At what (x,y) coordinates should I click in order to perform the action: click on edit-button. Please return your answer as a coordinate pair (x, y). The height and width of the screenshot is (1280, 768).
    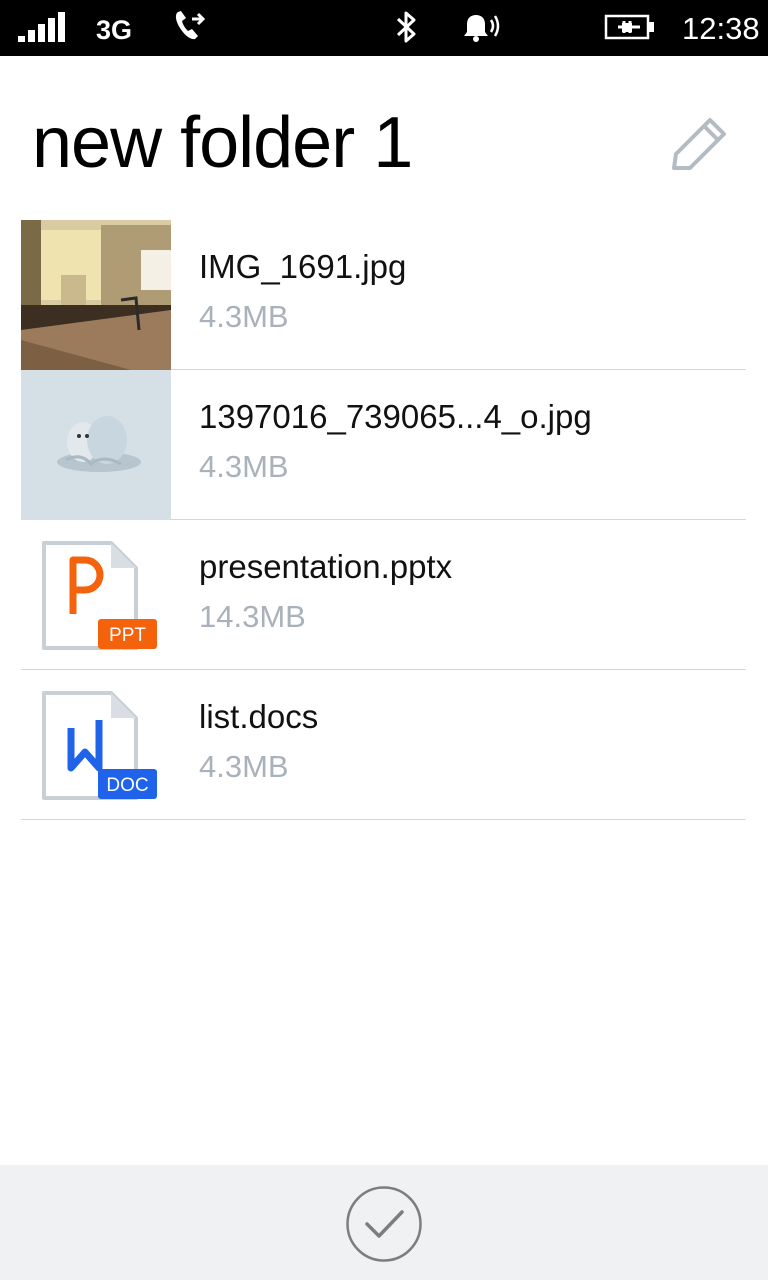
    Looking at the image, I should click on (699, 145).